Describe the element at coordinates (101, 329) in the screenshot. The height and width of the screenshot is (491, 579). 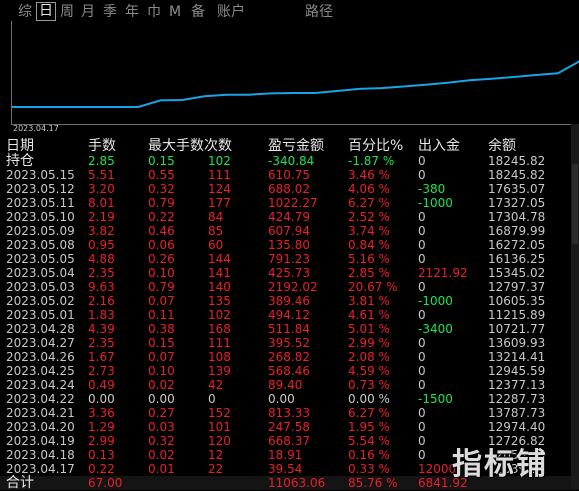
I see `cell-lots: 4.39` at that location.